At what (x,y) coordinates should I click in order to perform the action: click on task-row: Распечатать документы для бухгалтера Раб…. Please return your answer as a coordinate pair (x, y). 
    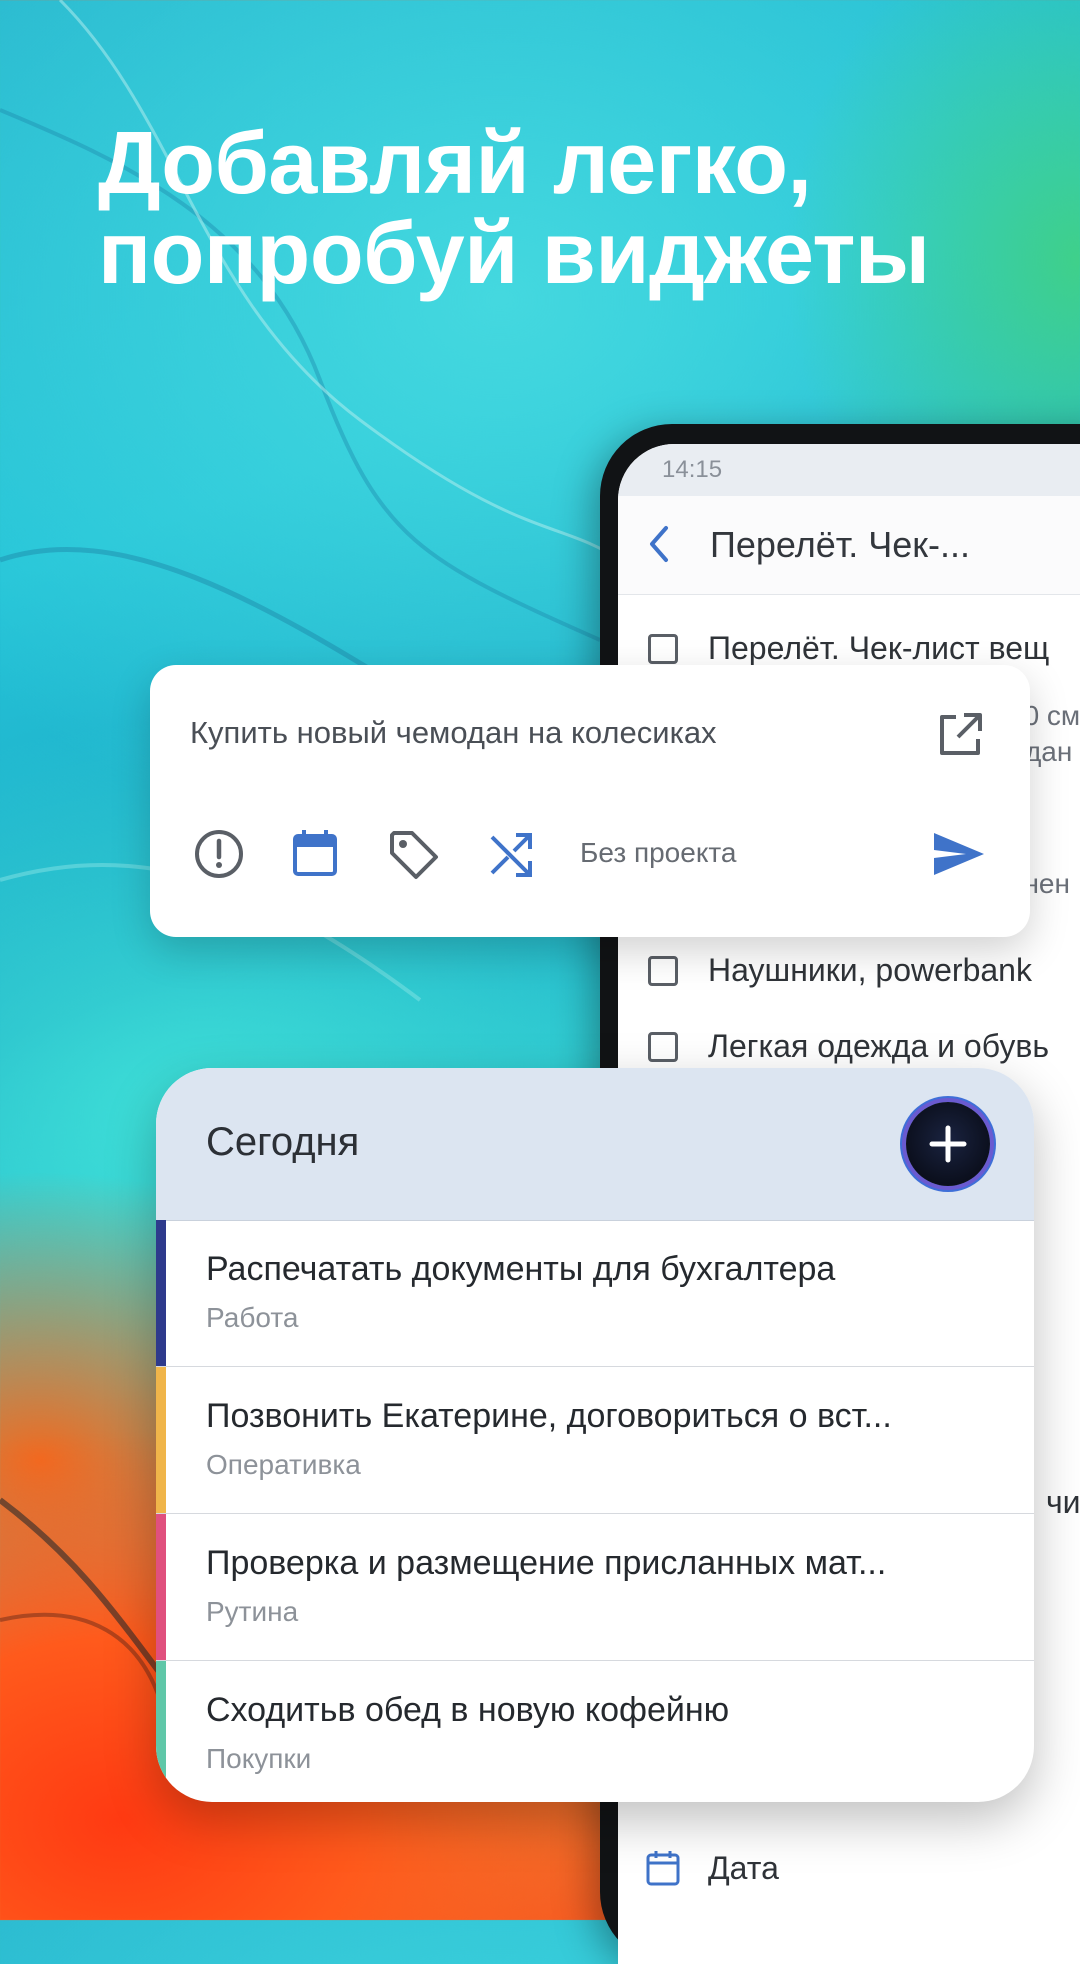
    Looking at the image, I should click on (595, 1293).